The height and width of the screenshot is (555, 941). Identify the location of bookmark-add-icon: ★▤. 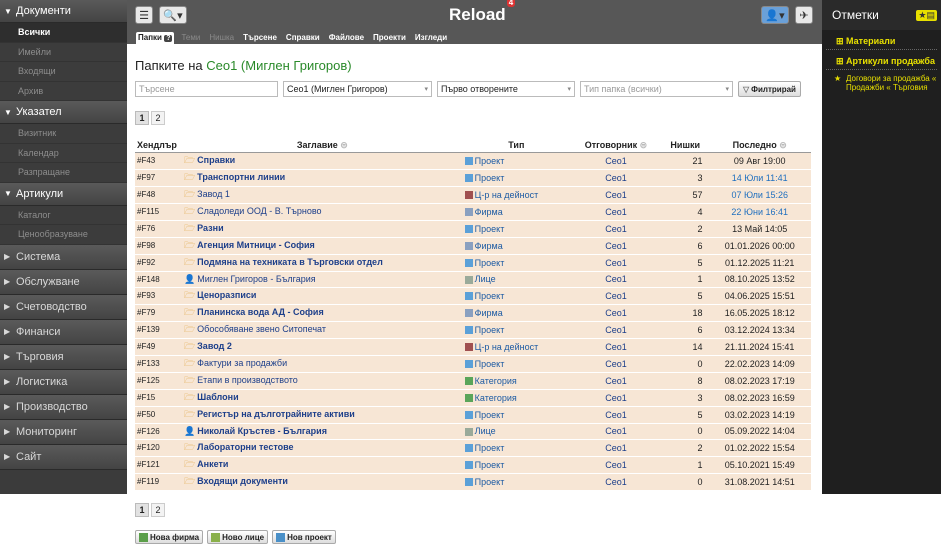
(926, 15).